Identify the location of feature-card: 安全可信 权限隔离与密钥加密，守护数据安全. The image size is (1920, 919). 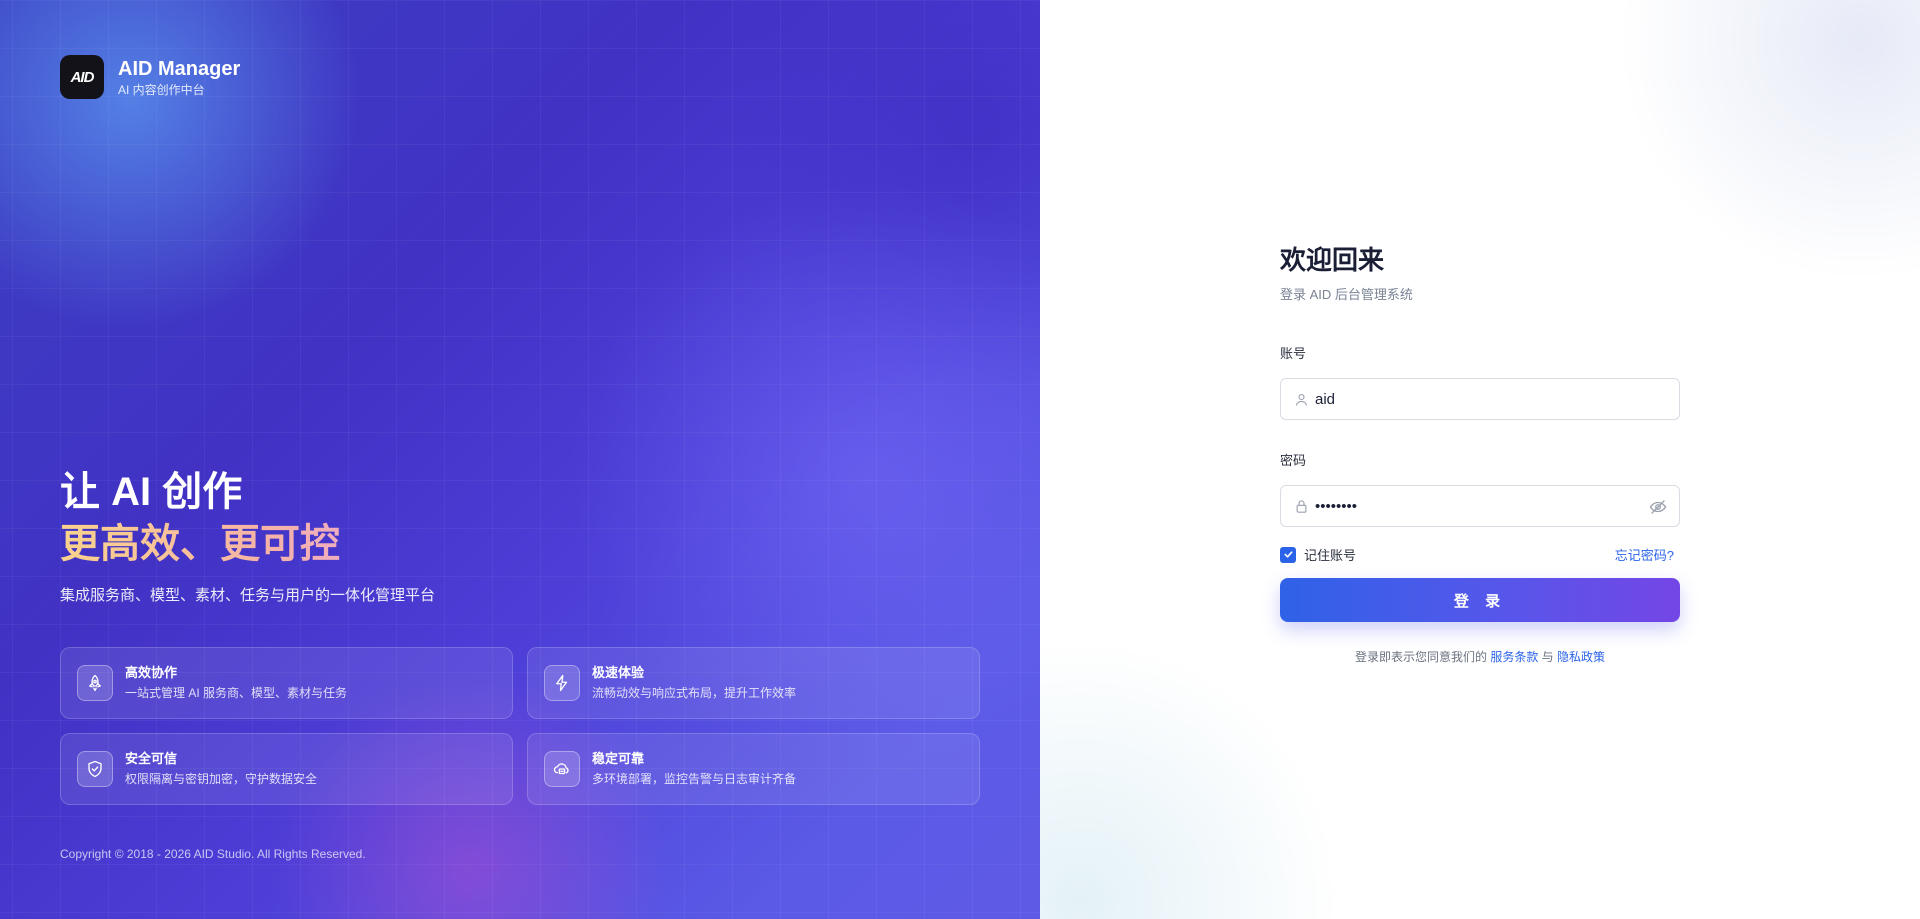
(286, 769).